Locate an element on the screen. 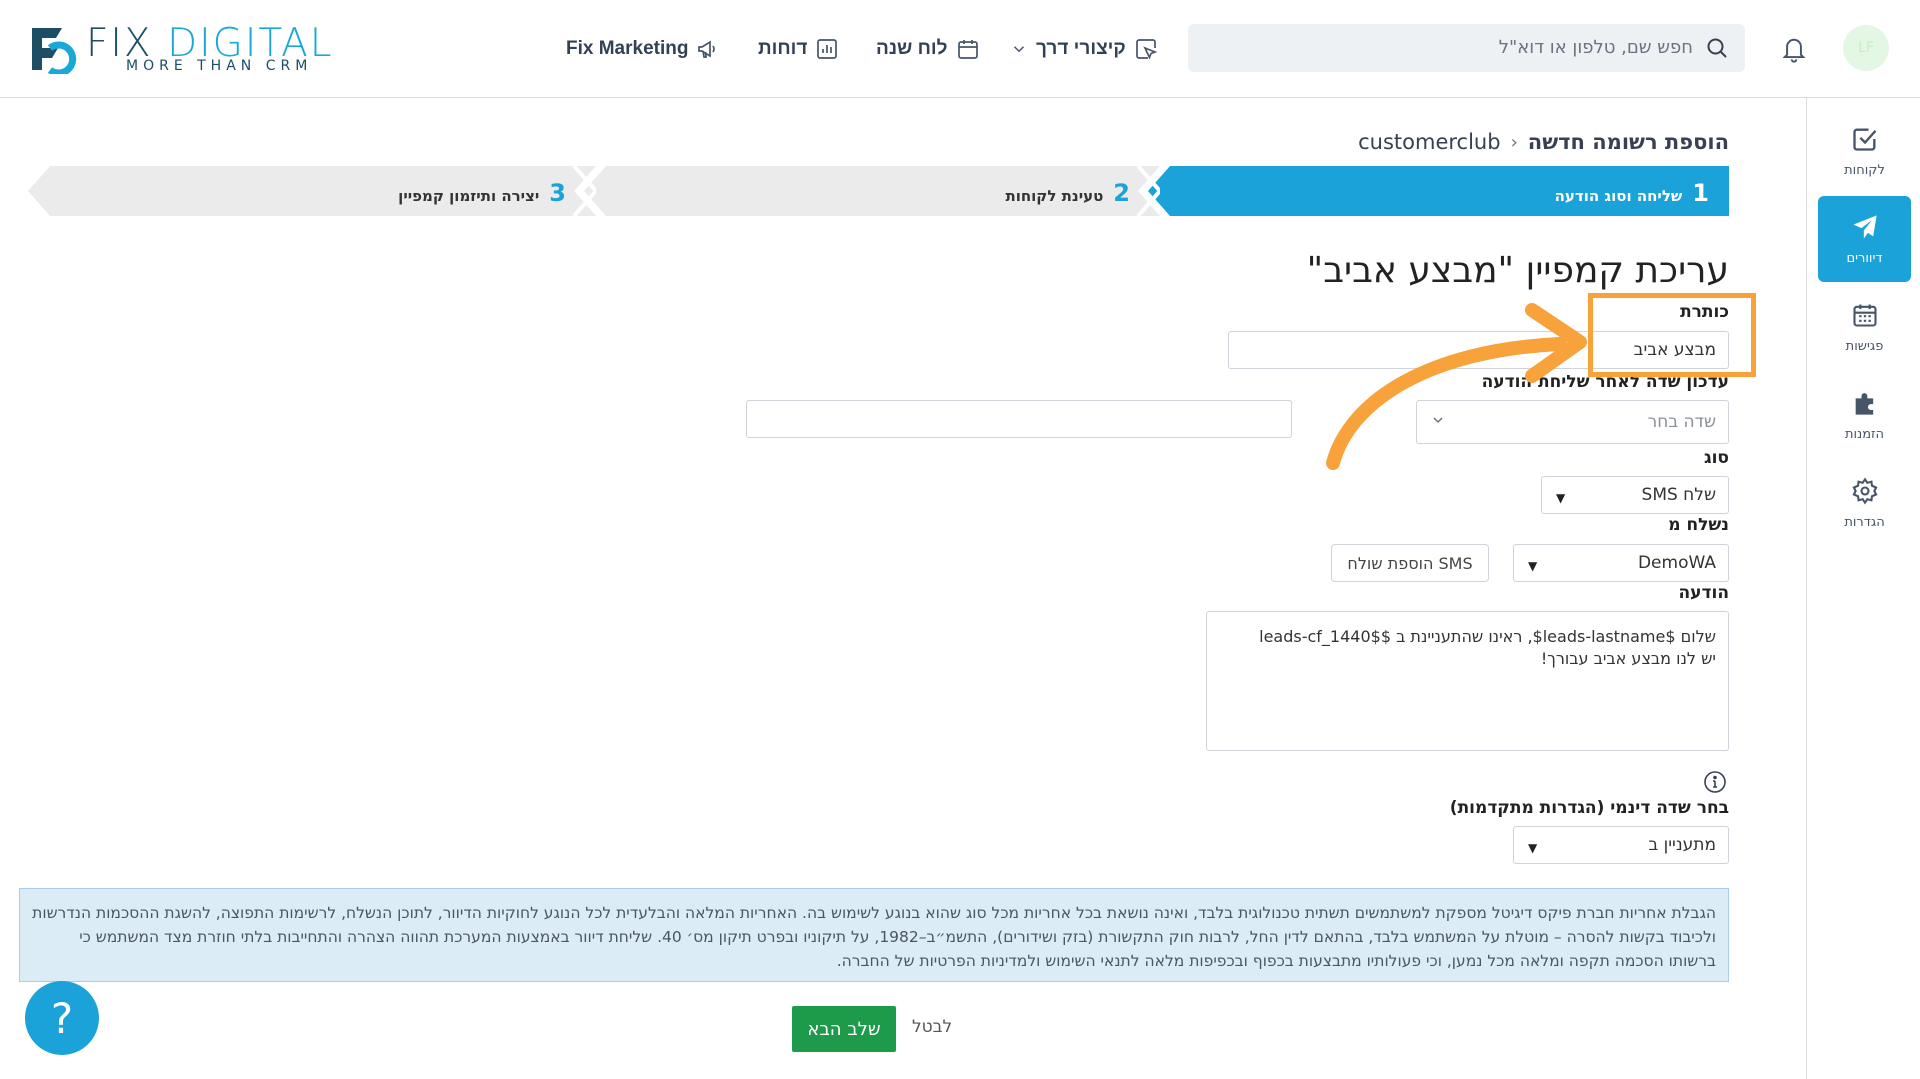 The image size is (1920, 1079). info-icon is located at coordinates (1715, 782).